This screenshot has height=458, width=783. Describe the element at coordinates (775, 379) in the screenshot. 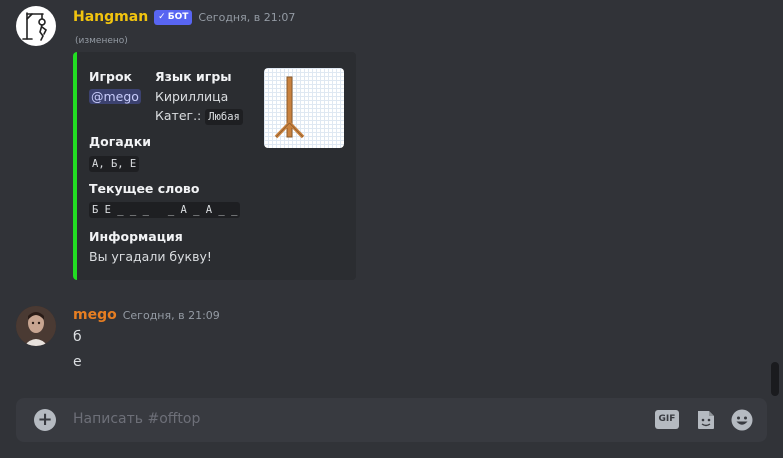

I see `scrollbar-thumb` at that location.